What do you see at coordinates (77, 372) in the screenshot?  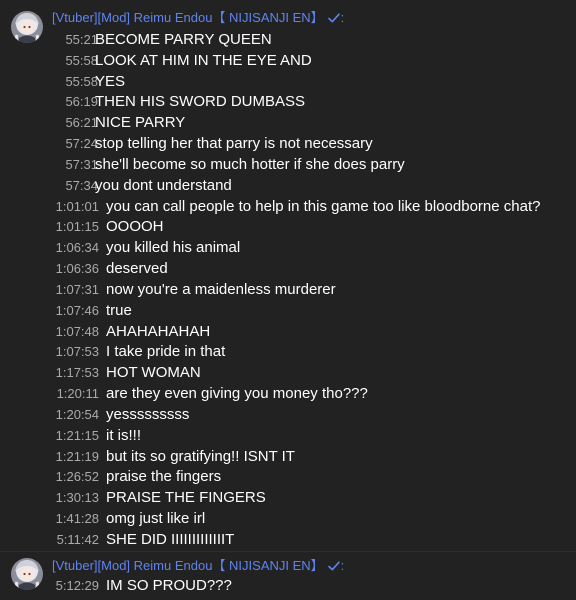 I see `timestamp: 1:17:53` at bounding box center [77, 372].